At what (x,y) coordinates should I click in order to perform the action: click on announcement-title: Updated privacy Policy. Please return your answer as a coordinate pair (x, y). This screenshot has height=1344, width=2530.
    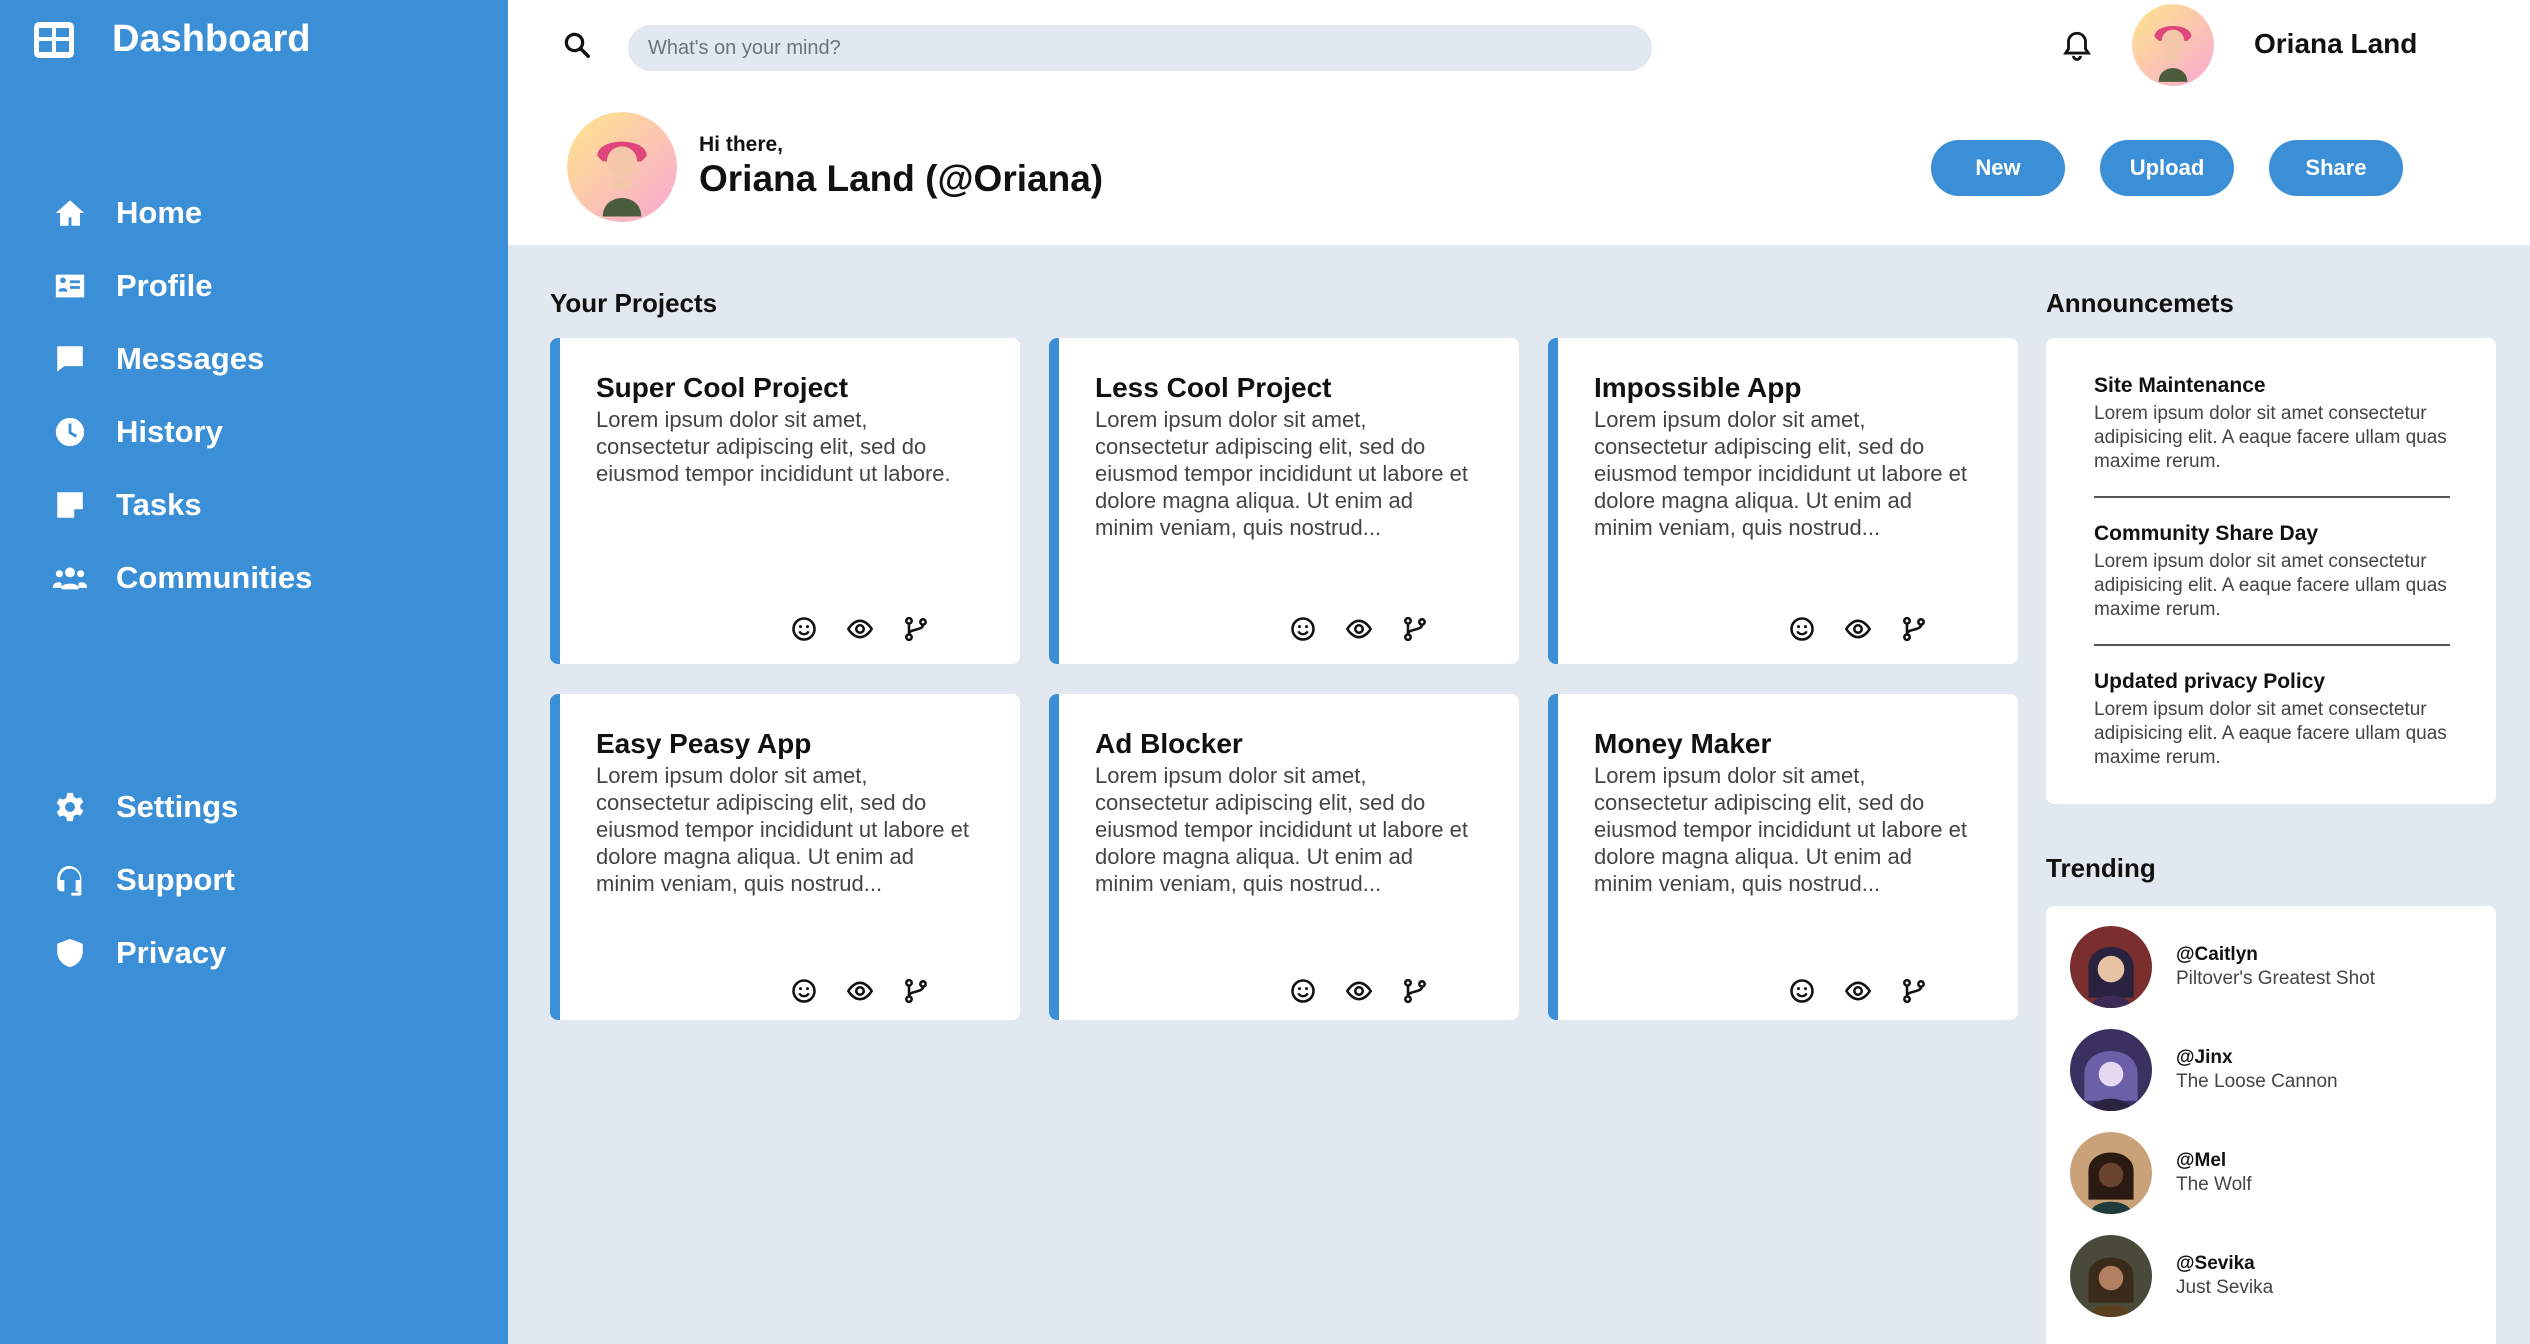
    Looking at the image, I should click on (2210, 681).